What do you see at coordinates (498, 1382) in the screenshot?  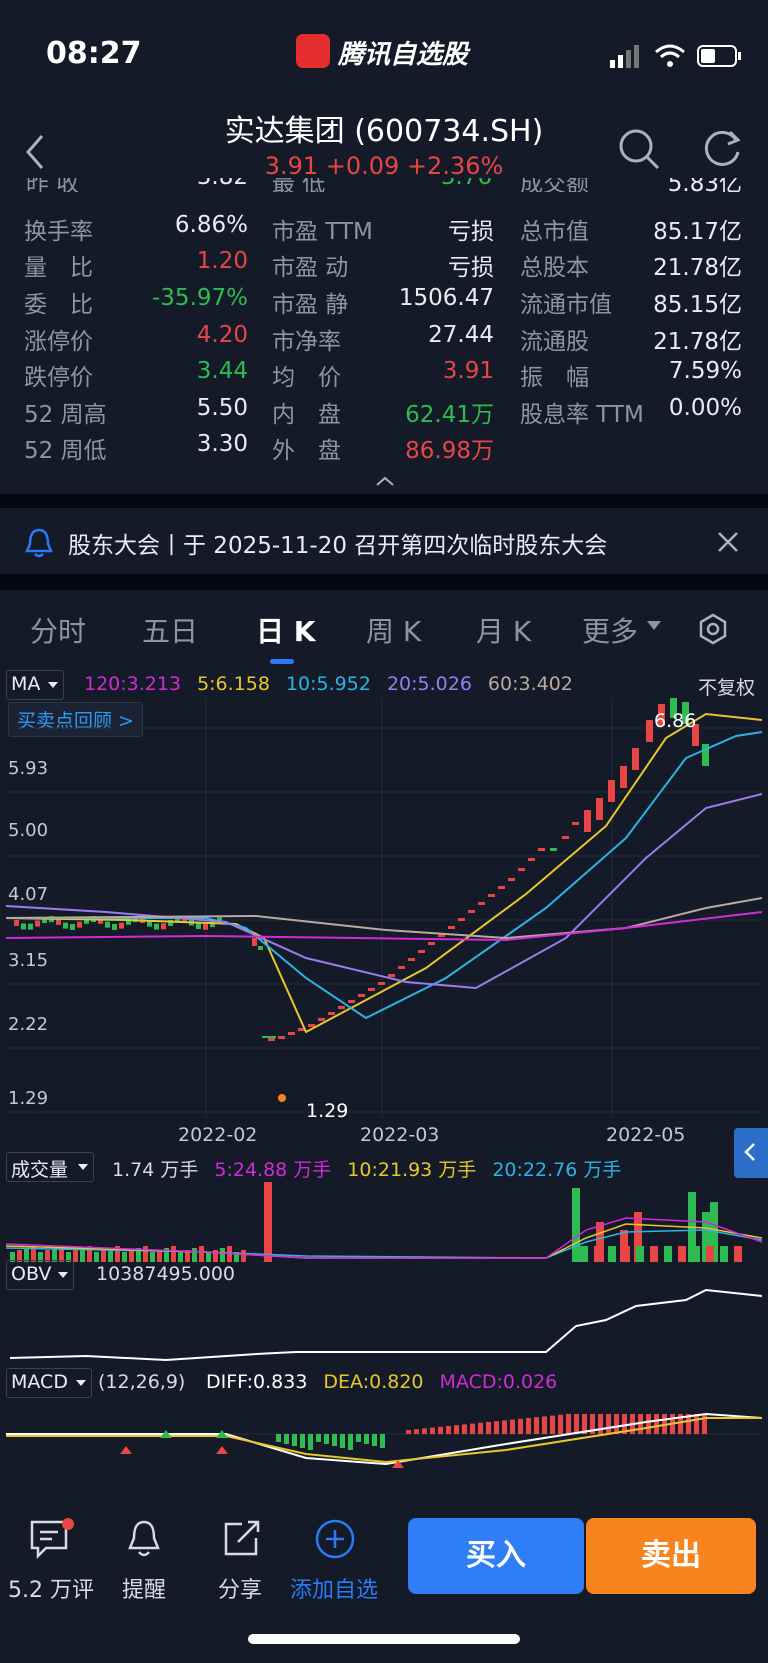 I see `indicator-value: MACD:0.026` at bounding box center [498, 1382].